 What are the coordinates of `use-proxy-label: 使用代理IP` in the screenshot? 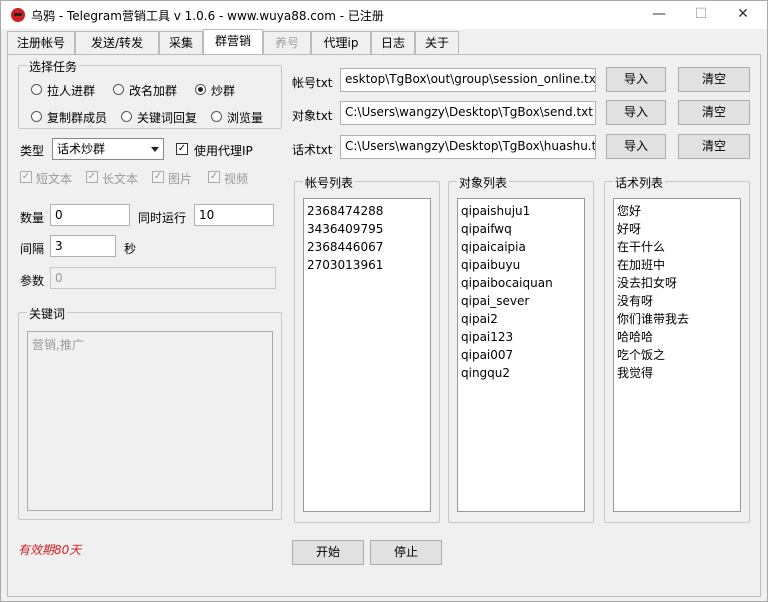 It's located at (223, 151).